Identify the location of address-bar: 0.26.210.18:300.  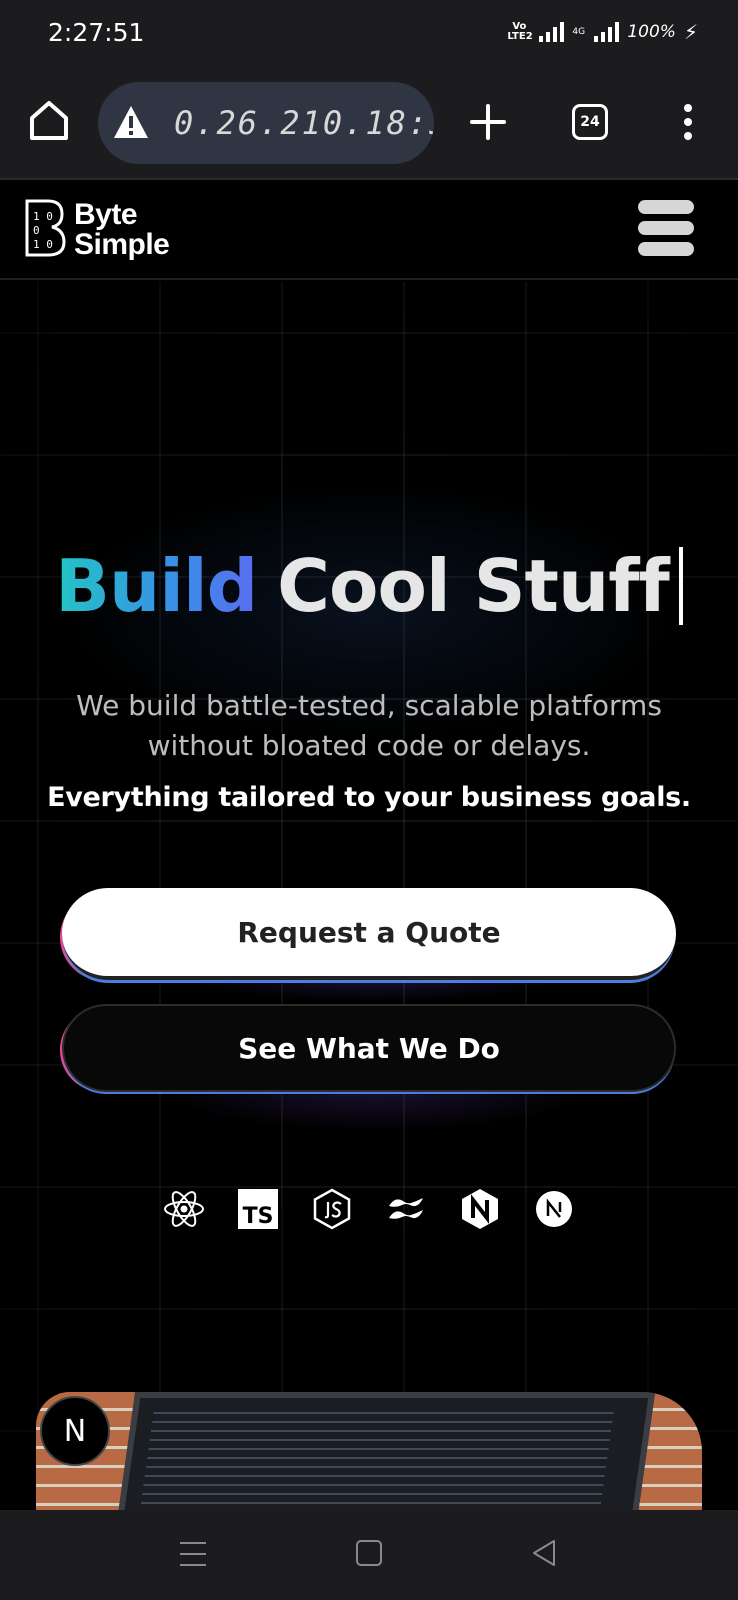
(266, 123).